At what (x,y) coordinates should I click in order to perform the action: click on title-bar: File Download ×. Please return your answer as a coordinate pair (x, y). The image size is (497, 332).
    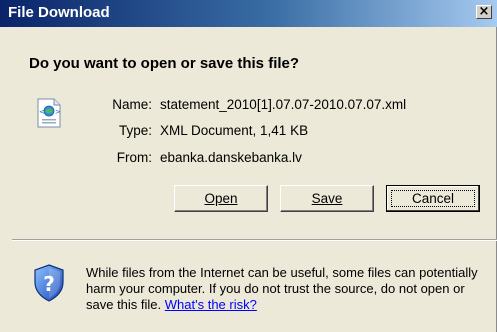
    Looking at the image, I should click on (248, 13).